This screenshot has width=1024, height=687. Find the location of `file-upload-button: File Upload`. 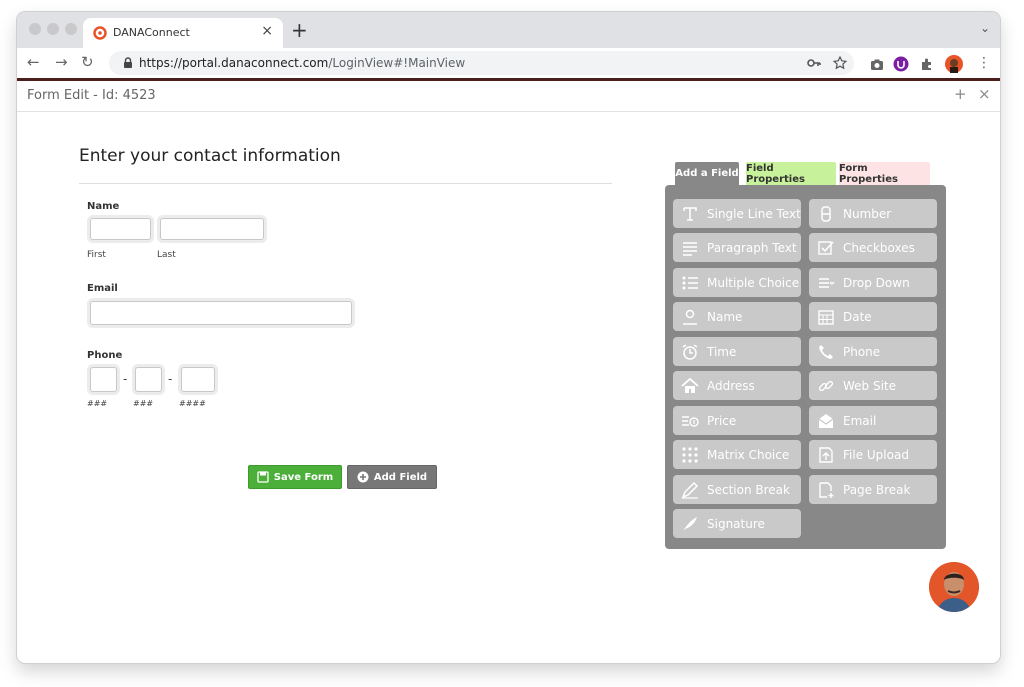

file-upload-button: File Upload is located at coordinates (873, 454).